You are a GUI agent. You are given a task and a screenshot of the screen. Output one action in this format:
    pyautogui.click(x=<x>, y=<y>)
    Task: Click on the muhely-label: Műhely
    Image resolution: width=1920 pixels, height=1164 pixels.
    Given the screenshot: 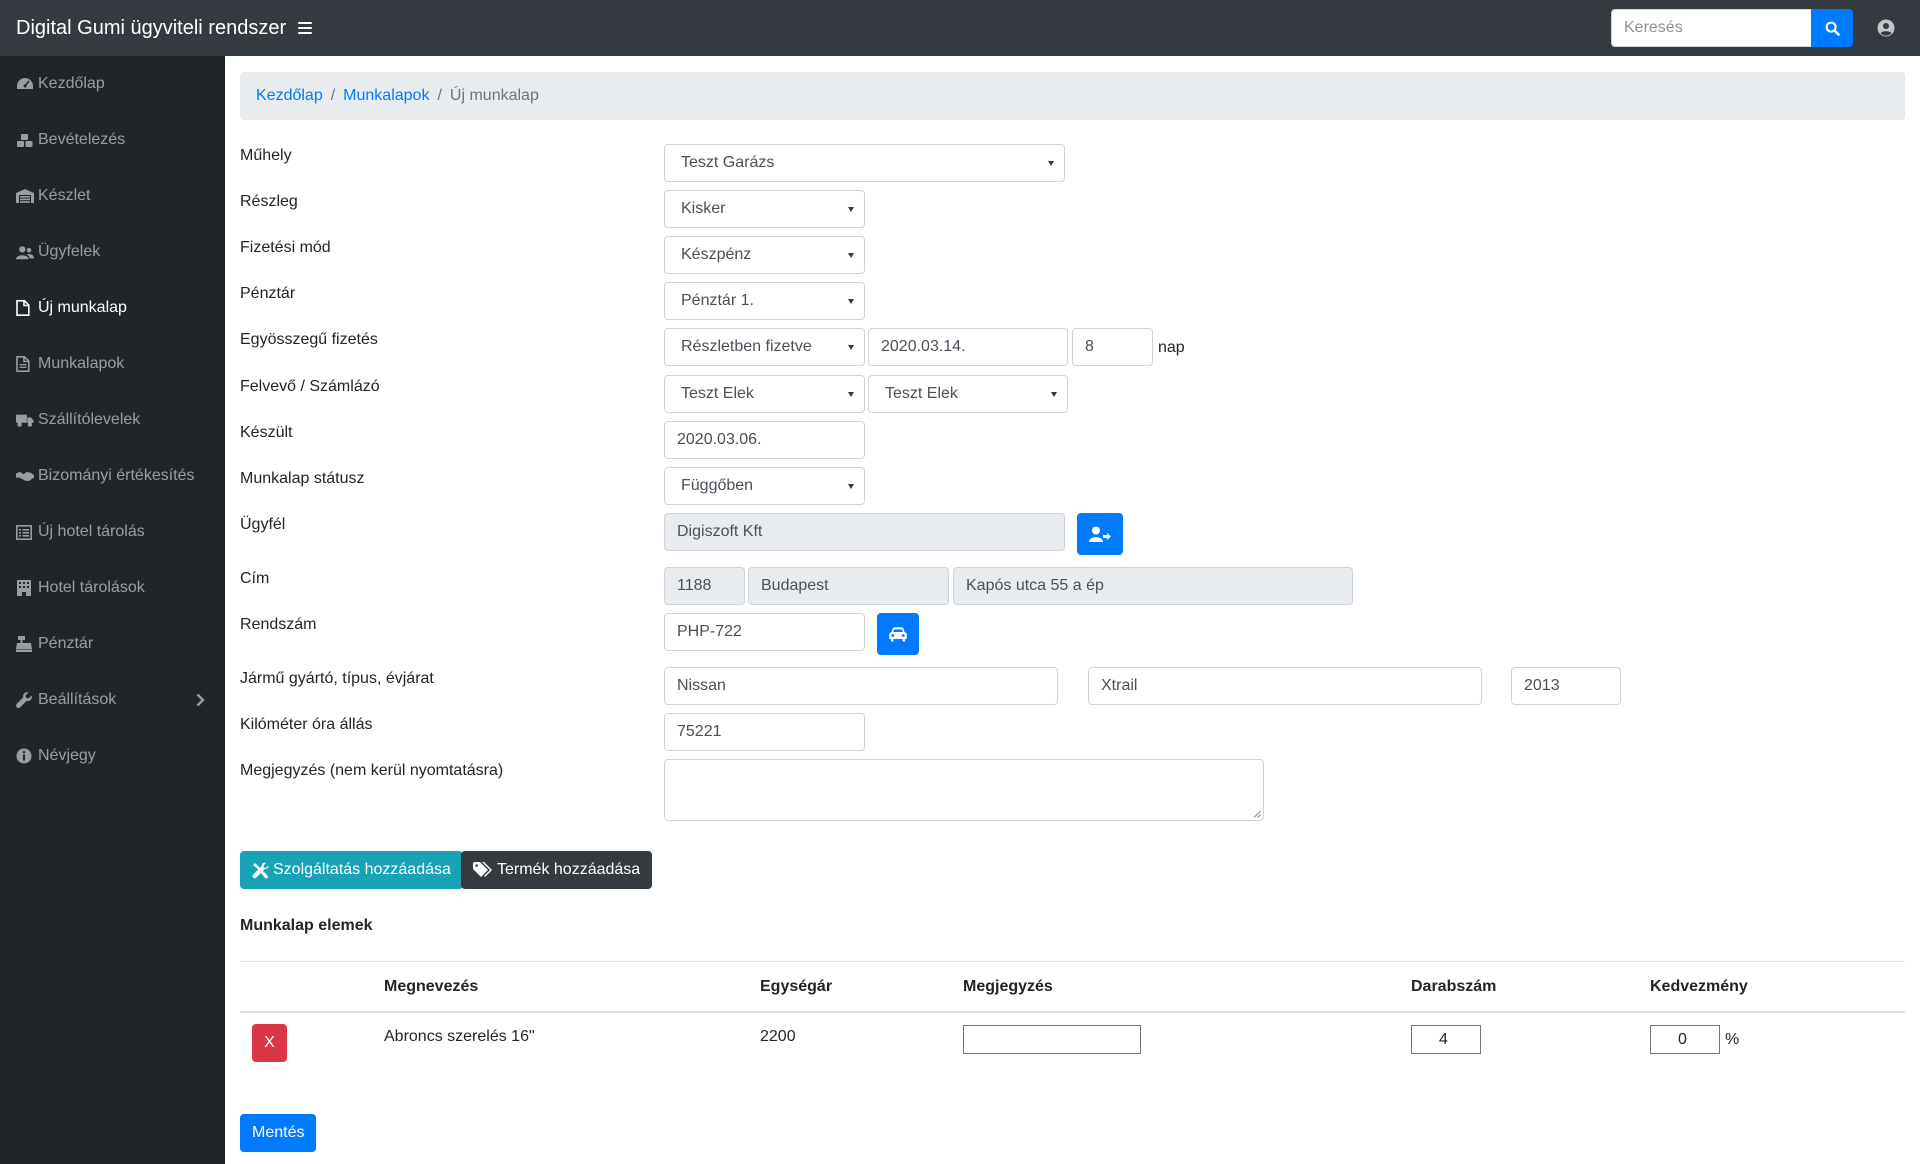 What is the action you would take?
    pyautogui.click(x=266, y=155)
    